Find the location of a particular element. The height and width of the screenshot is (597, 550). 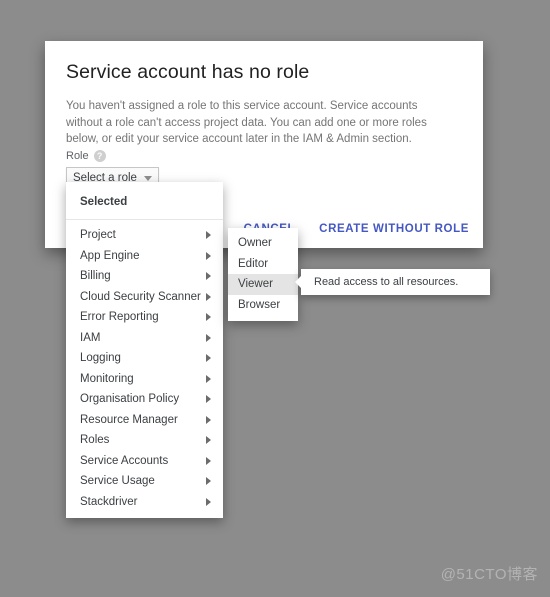

role-menu-item-label: Billing is located at coordinates (95, 276).